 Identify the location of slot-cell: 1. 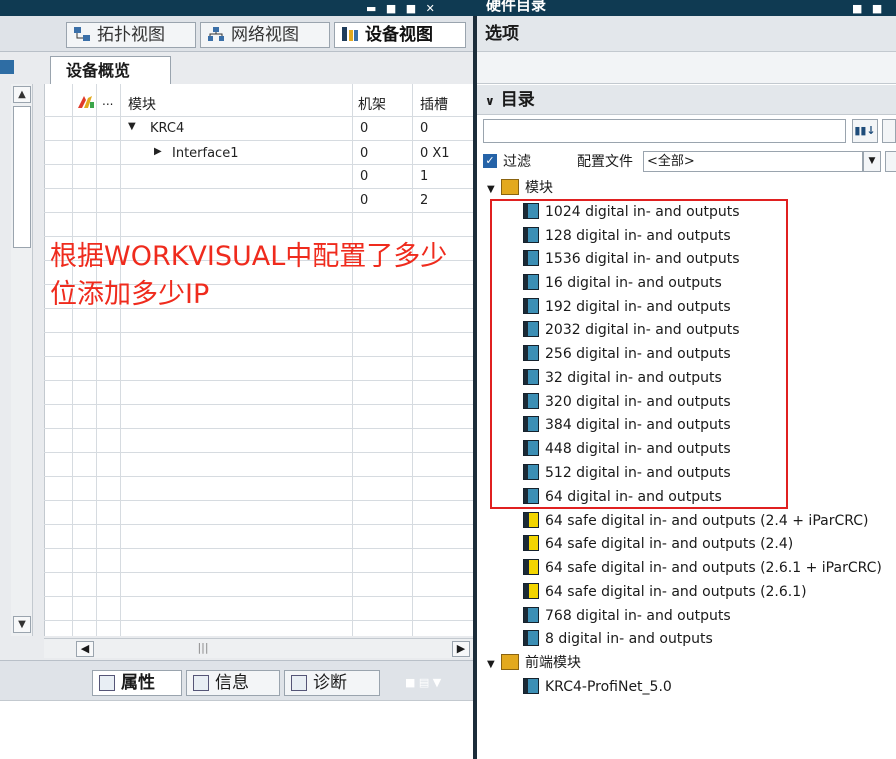
(424, 176).